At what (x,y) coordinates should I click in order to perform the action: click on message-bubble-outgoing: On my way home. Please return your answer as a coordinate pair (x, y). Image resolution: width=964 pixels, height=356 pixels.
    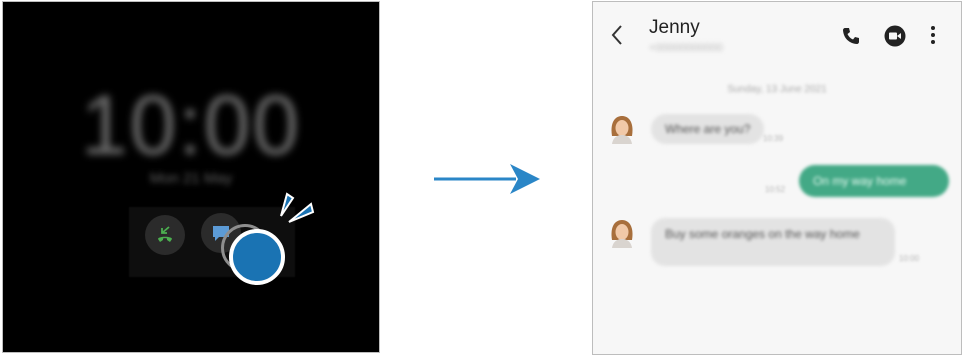
    Looking at the image, I should click on (874, 181).